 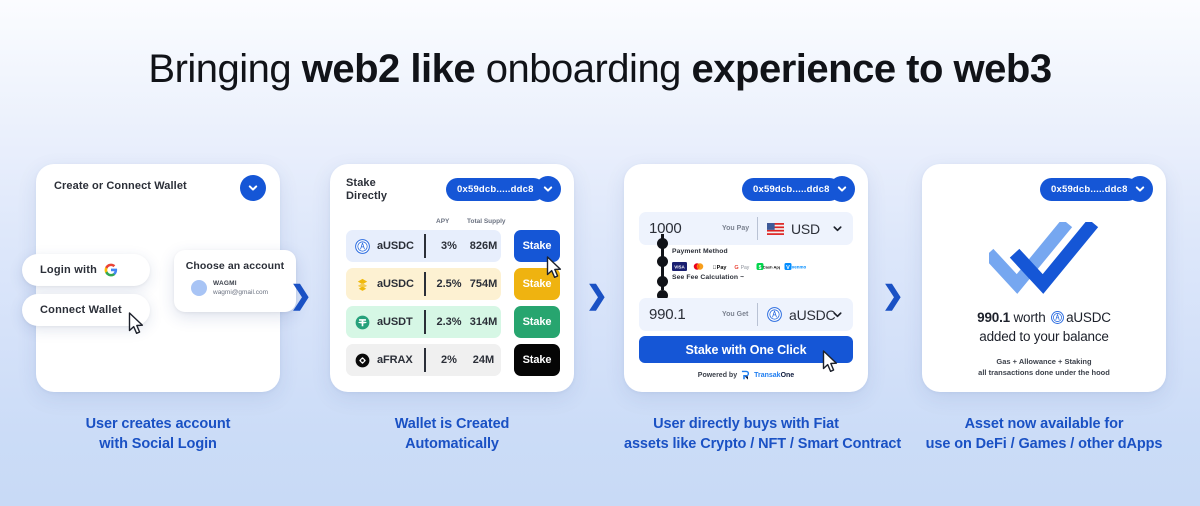 What do you see at coordinates (225, 69) in the screenshot?
I see `headline-part-1: Bringing` at bounding box center [225, 69].